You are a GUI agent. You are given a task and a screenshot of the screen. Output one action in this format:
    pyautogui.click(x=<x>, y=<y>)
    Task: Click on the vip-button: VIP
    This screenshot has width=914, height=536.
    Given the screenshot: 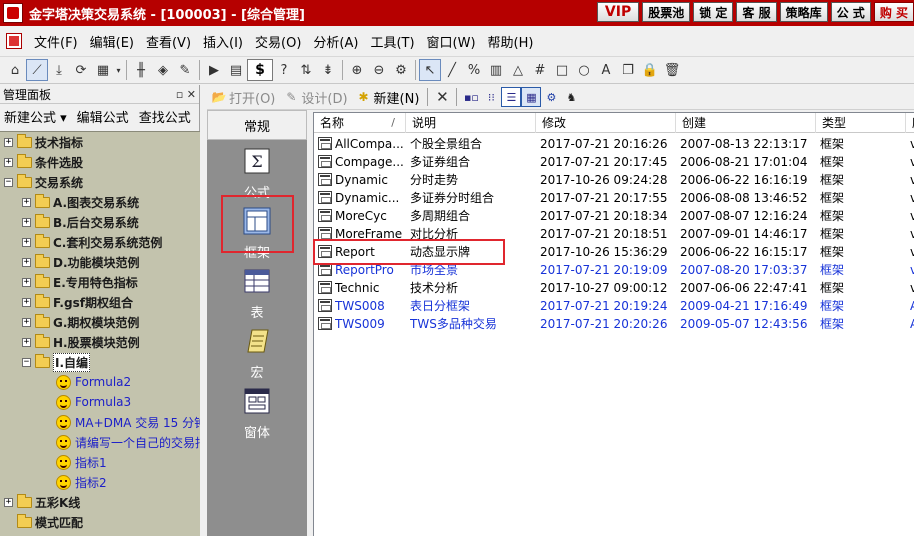 What is the action you would take?
    pyautogui.click(x=618, y=12)
    